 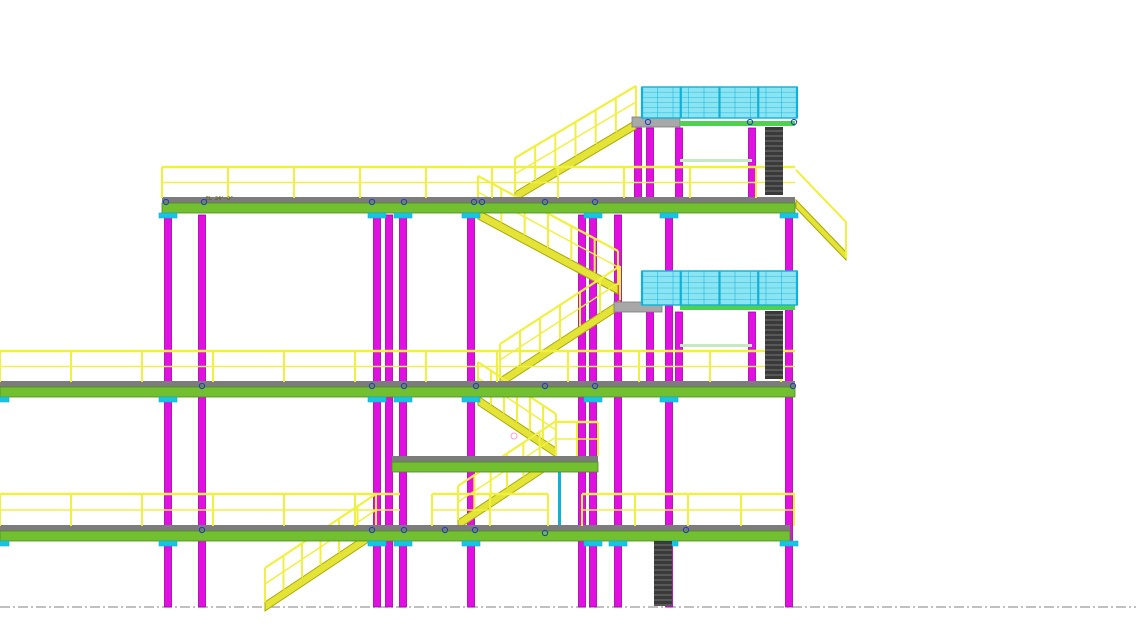 What do you see at coordinates (220, 199) in the screenshot?
I see `deck-elevation-tag: EL 24'-0"` at bounding box center [220, 199].